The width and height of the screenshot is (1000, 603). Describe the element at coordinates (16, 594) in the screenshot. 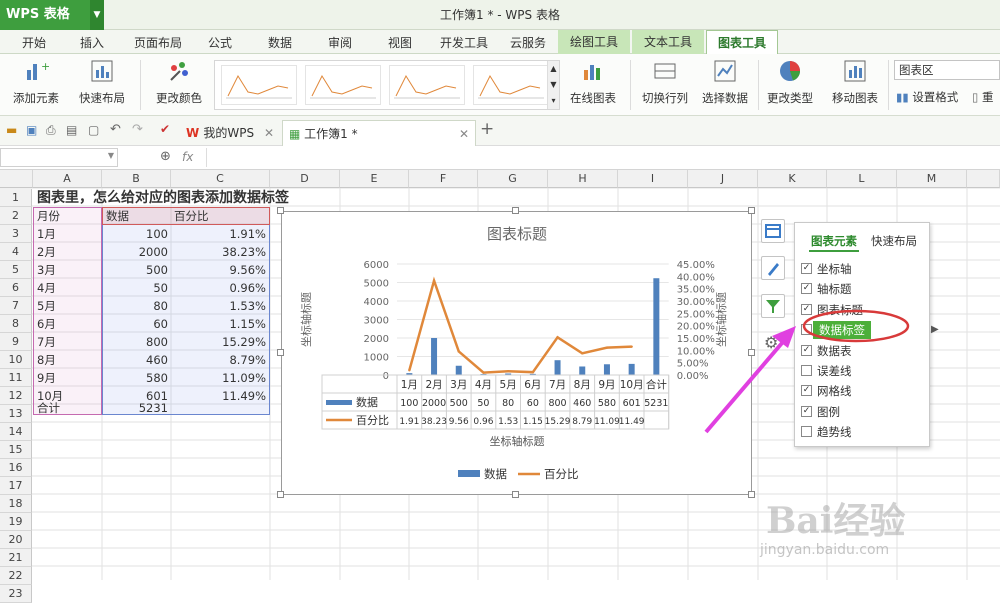

I see `row-header: 23` at that location.